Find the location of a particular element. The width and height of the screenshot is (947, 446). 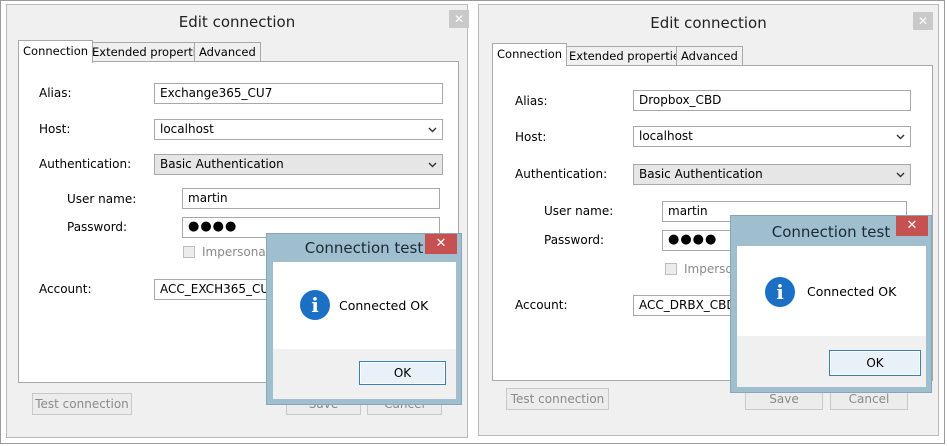

alias-field: Dropbox_CBD is located at coordinates (772, 100).